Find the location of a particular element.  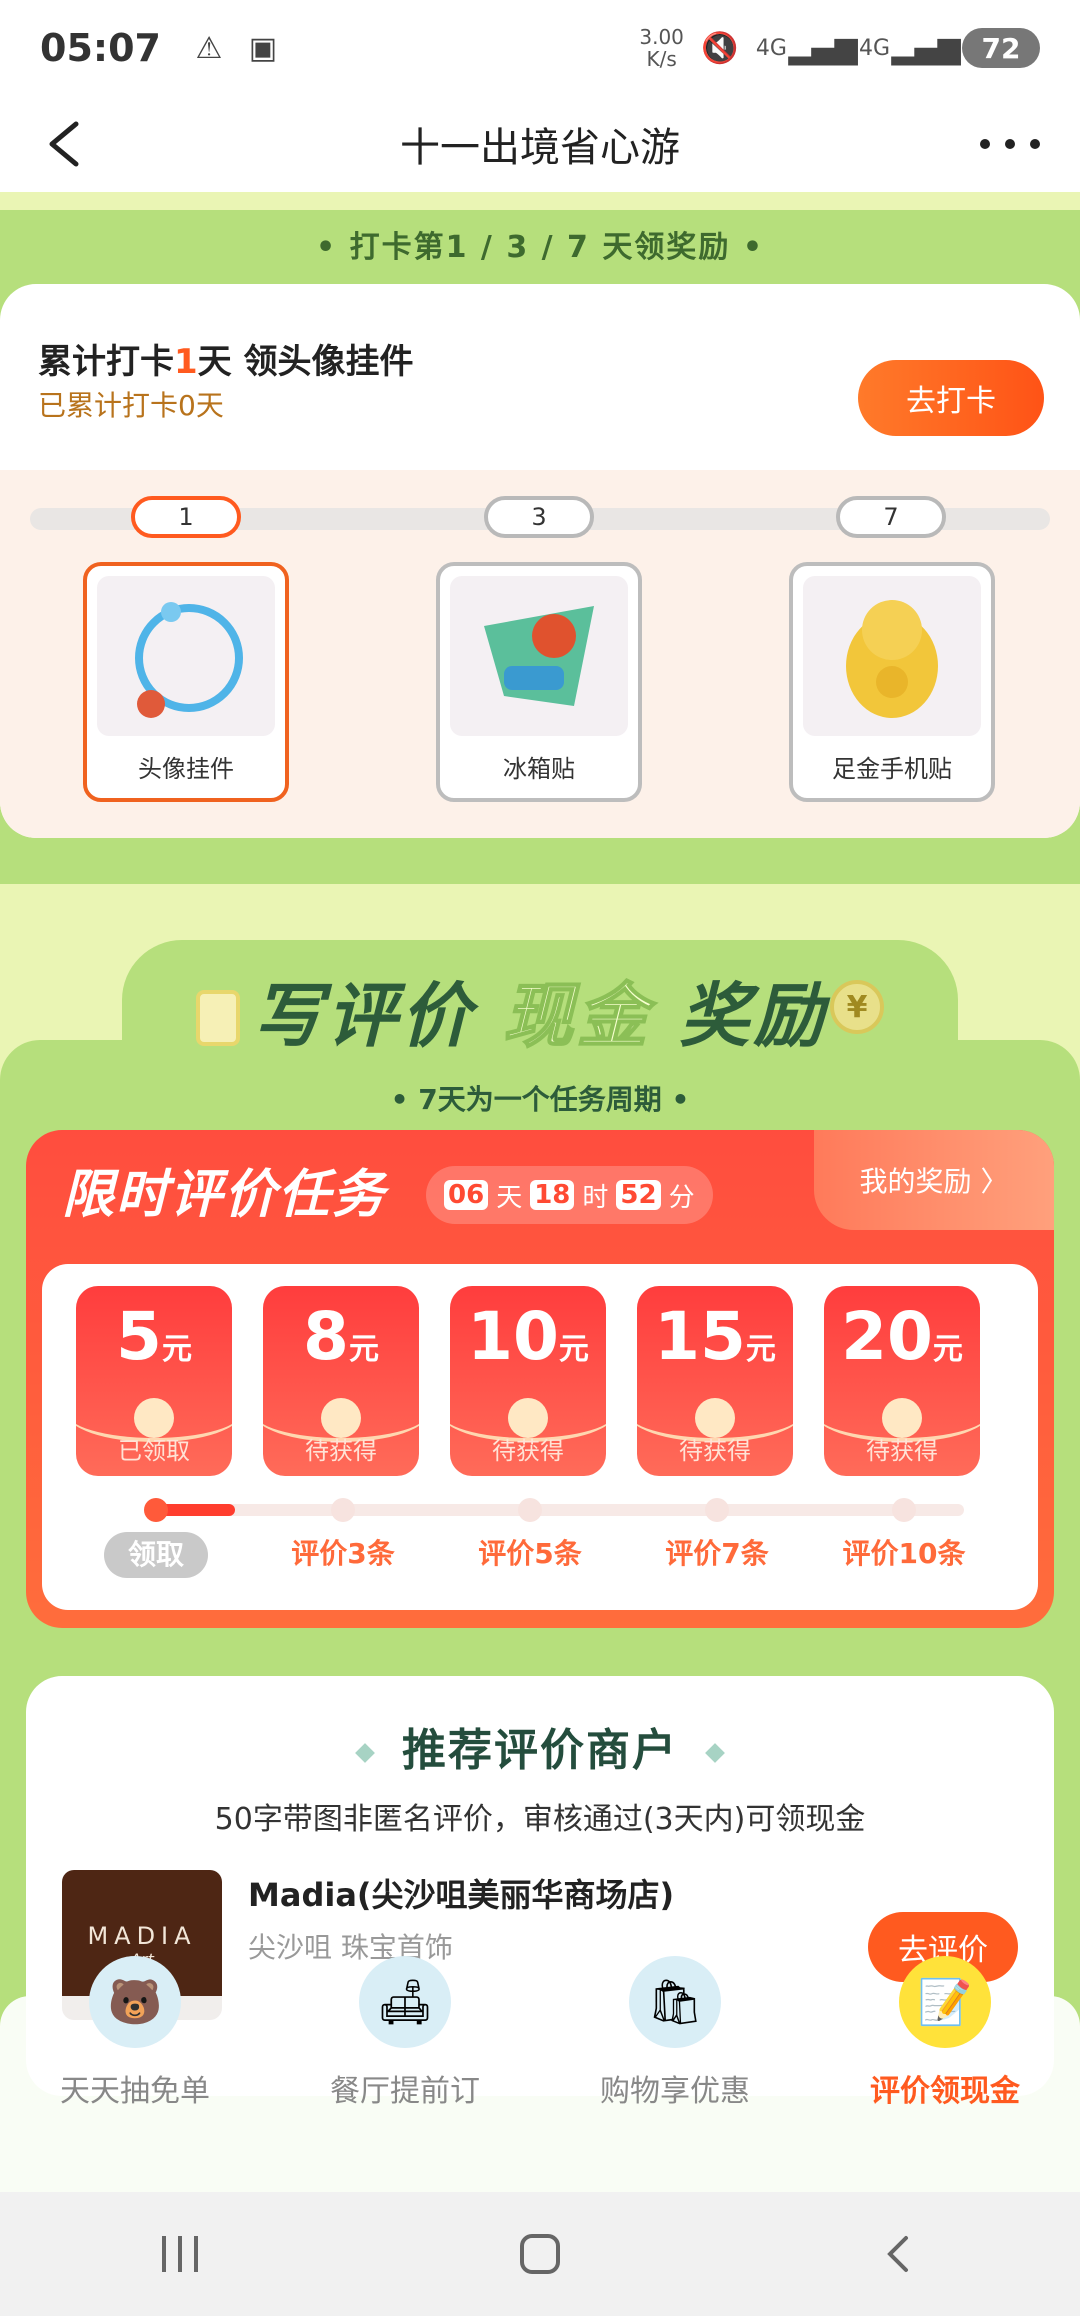

bottom-nav: 🐻 天天抽免单 🛋 餐厅提前订 🛍 购物享优惠 📝 评价领现金 is located at coordinates (540, 2074).